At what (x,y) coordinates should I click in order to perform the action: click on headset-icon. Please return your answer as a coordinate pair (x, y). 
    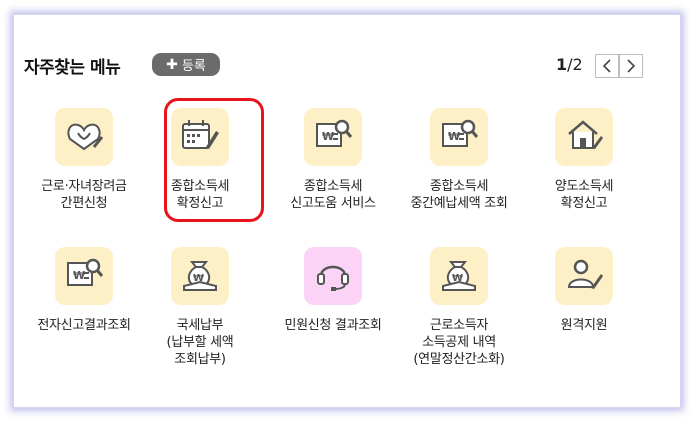
    Looking at the image, I should click on (333, 276).